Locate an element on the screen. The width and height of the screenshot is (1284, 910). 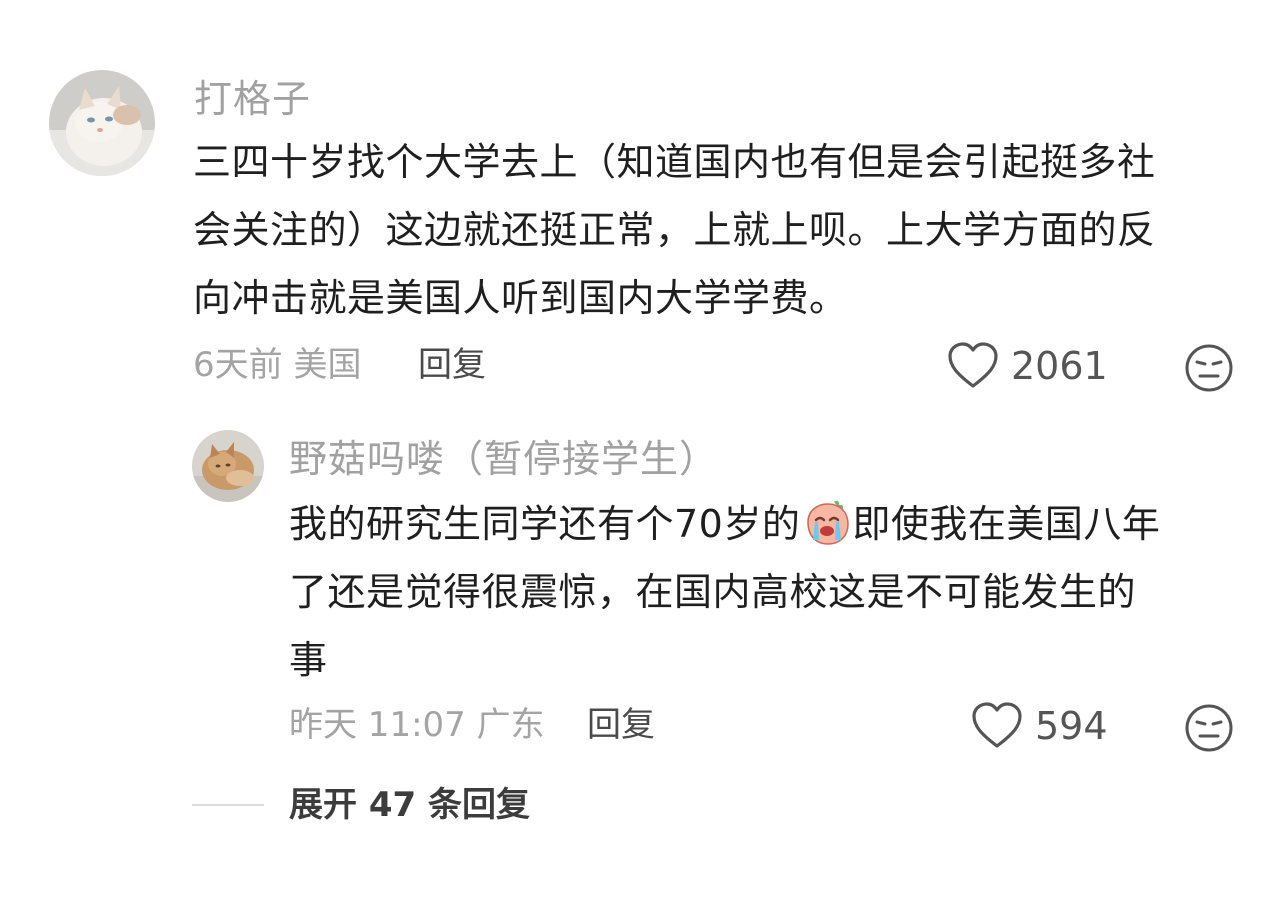
comment-reply-button: 回复 is located at coordinates (452, 365).